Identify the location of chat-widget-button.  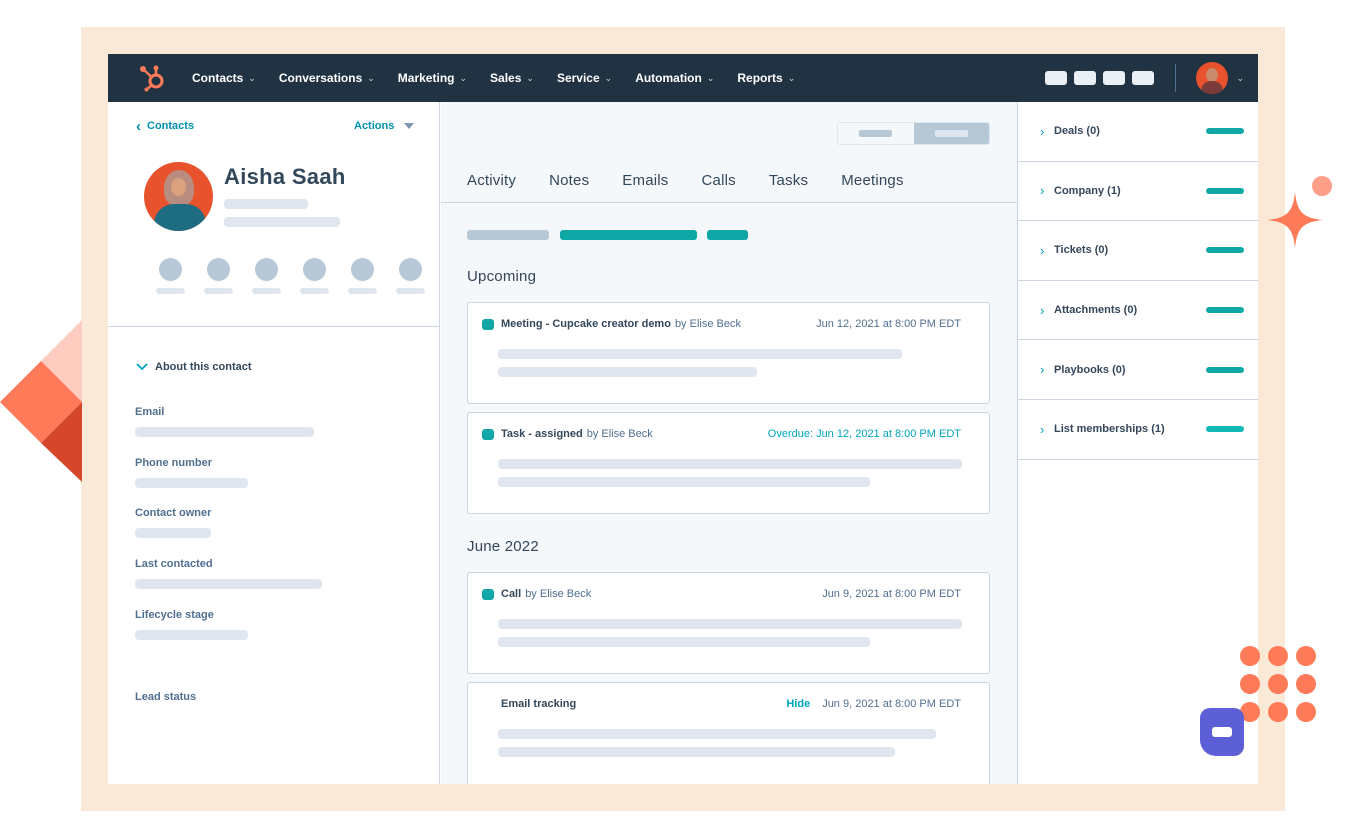
(1222, 732).